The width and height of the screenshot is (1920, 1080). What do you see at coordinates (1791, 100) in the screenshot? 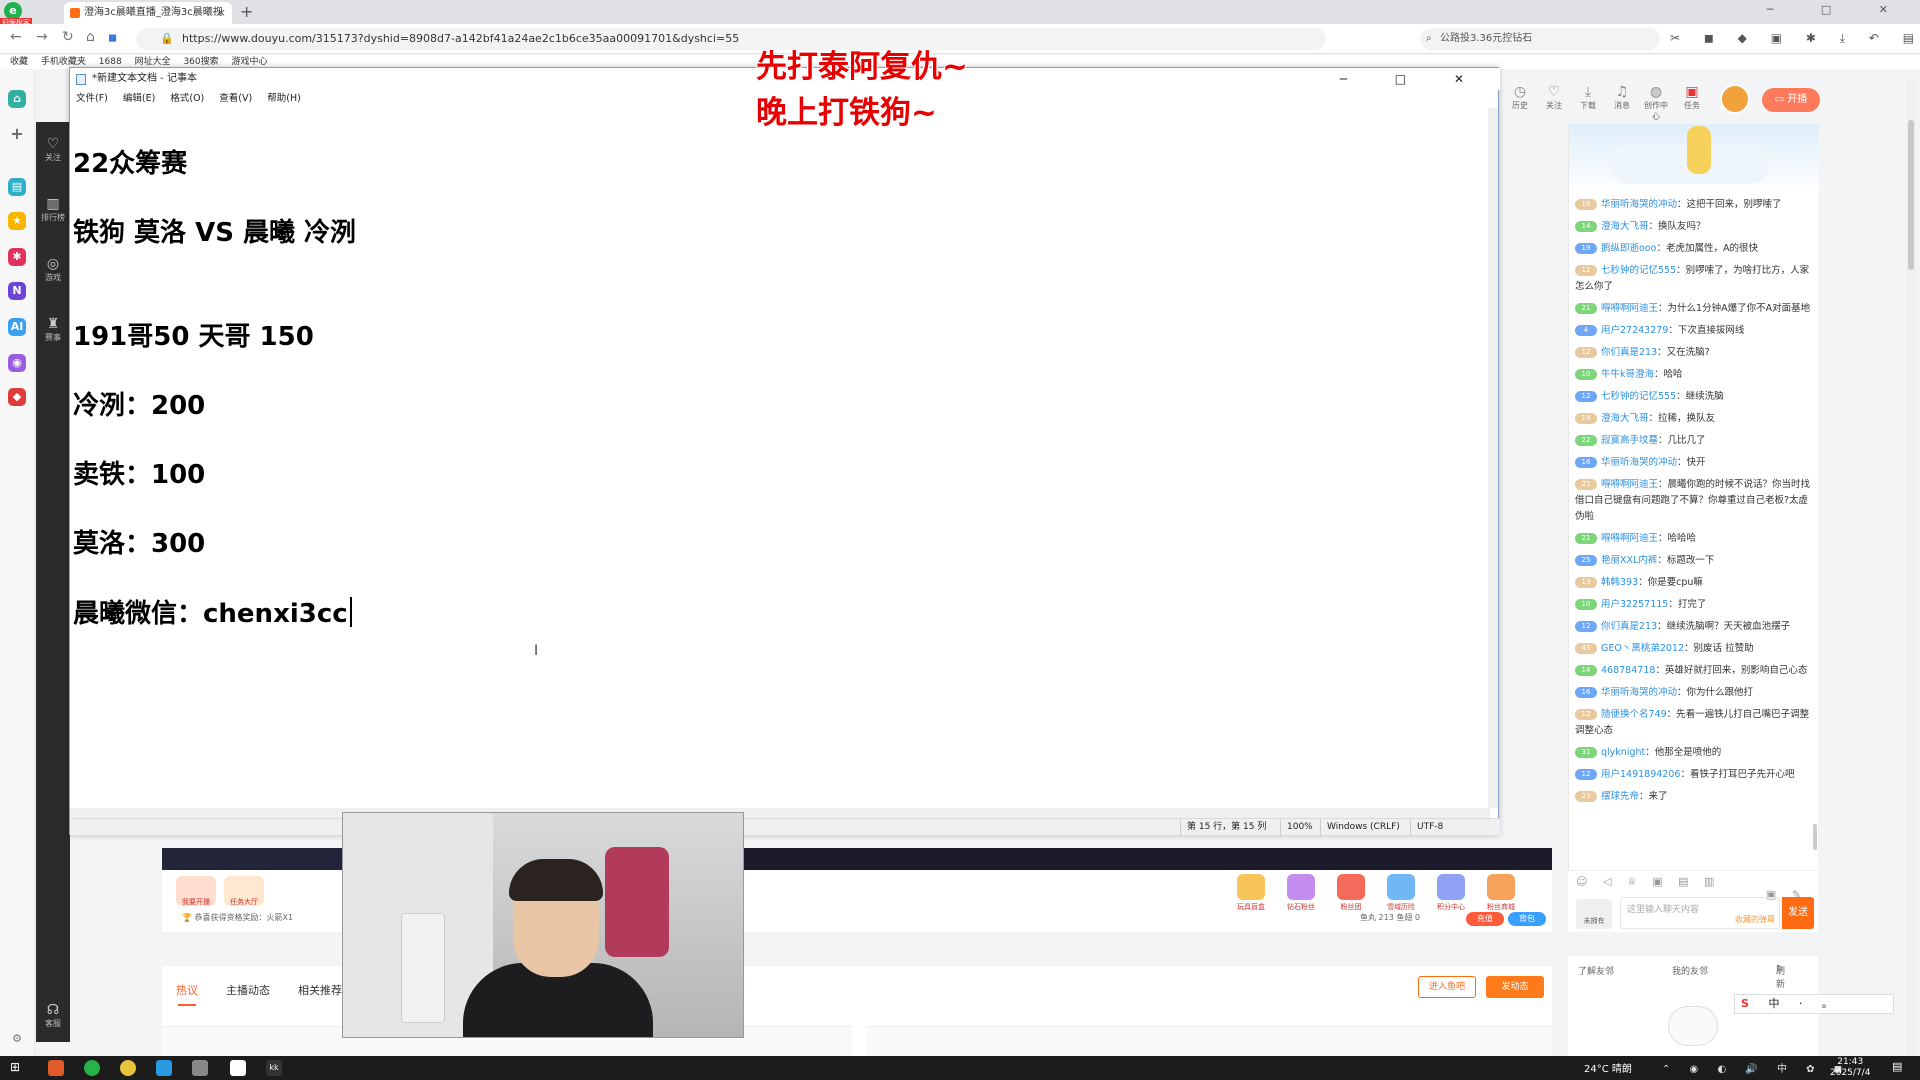
I see `go-live-button: ▭ 开播` at bounding box center [1791, 100].